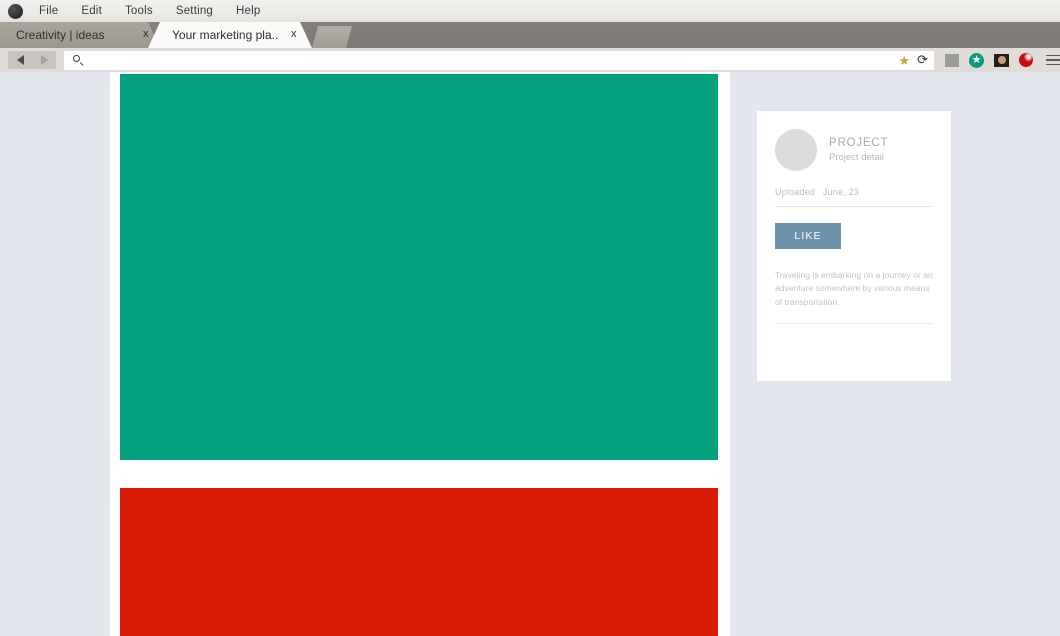 This screenshot has width=1060, height=636. Describe the element at coordinates (499, 60) in the screenshot. I see `address-bar: ★ ⟳` at that location.